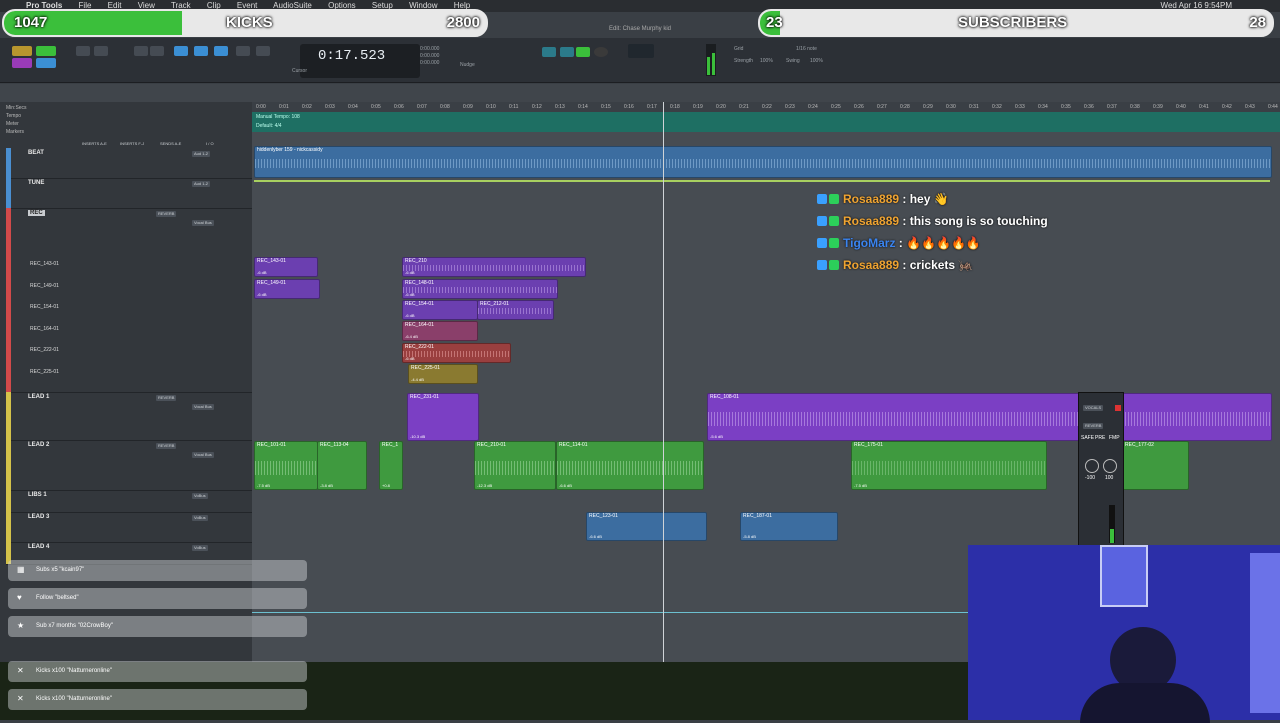 This screenshot has height=723, width=1280. What do you see at coordinates (789, 526) in the screenshot?
I see `audio-clip: REC_187-01 -5.8 dB` at bounding box center [789, 526].